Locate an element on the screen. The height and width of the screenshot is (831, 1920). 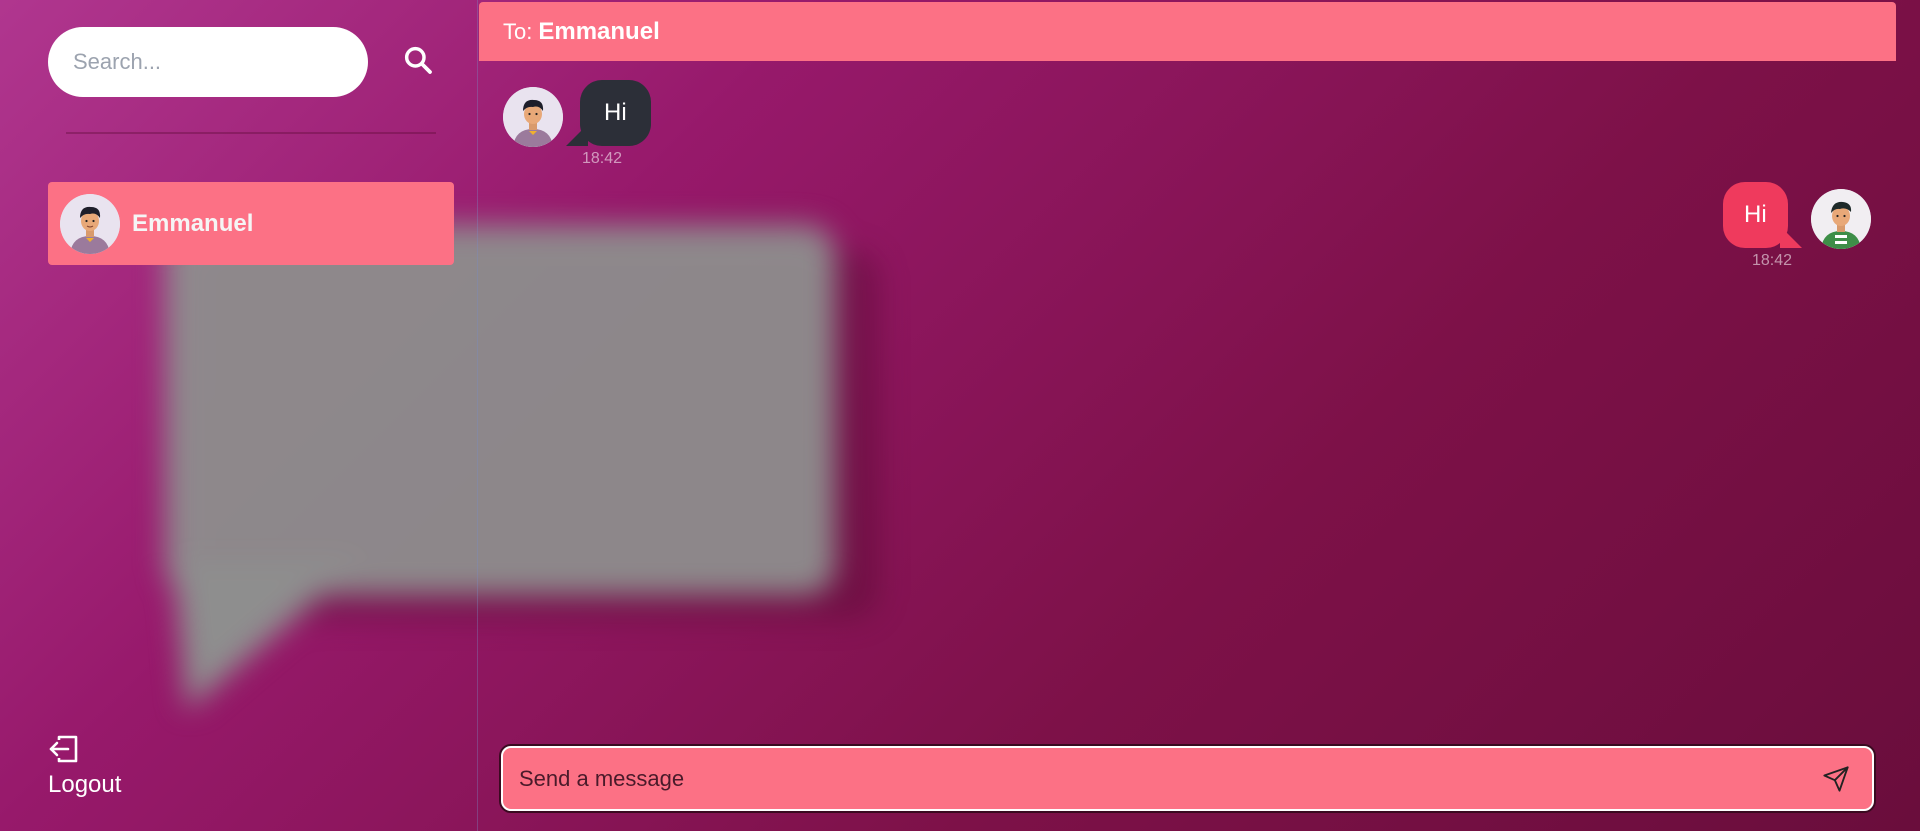
search-button is located at coordinates (418, 60).